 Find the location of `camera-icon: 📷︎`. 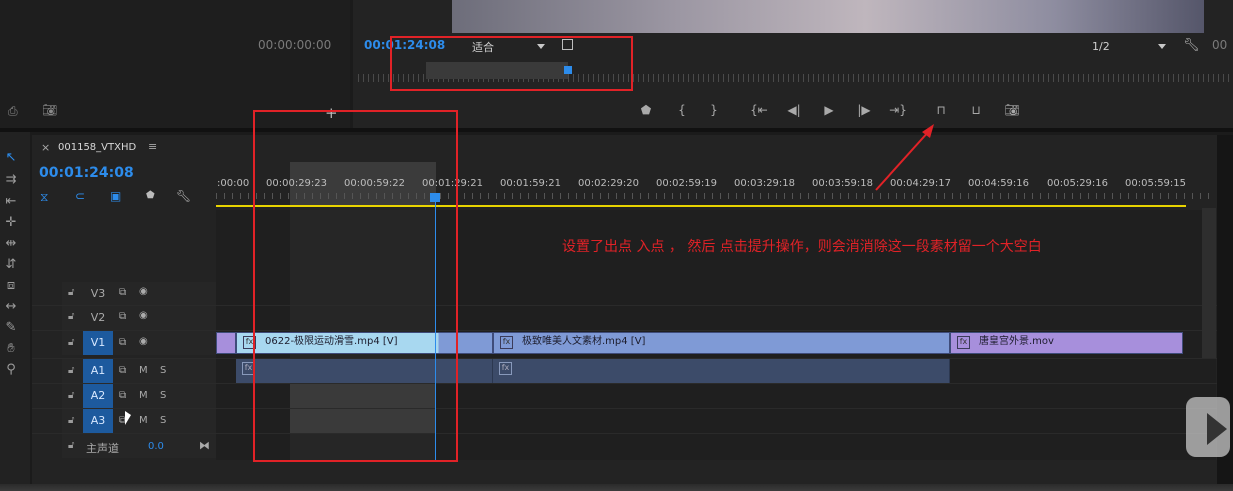

camera-icon: 📷︎ is located at coordinates (49, 110).